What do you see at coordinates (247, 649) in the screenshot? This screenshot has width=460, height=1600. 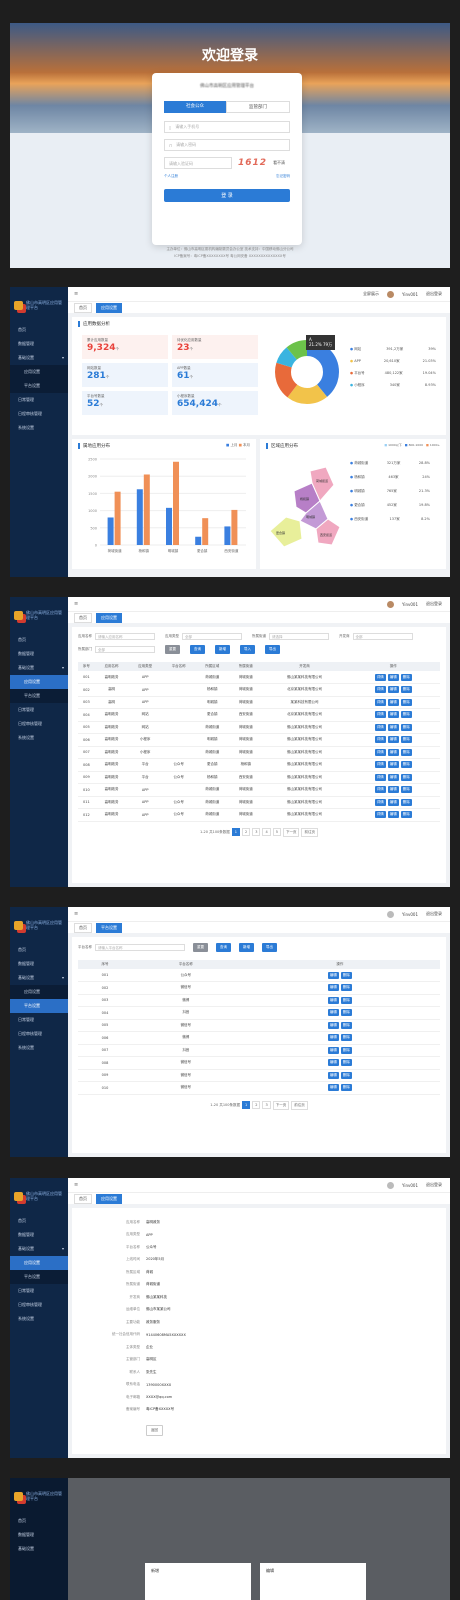 I see `import-button: 导入` at bounding box center [247, 649].